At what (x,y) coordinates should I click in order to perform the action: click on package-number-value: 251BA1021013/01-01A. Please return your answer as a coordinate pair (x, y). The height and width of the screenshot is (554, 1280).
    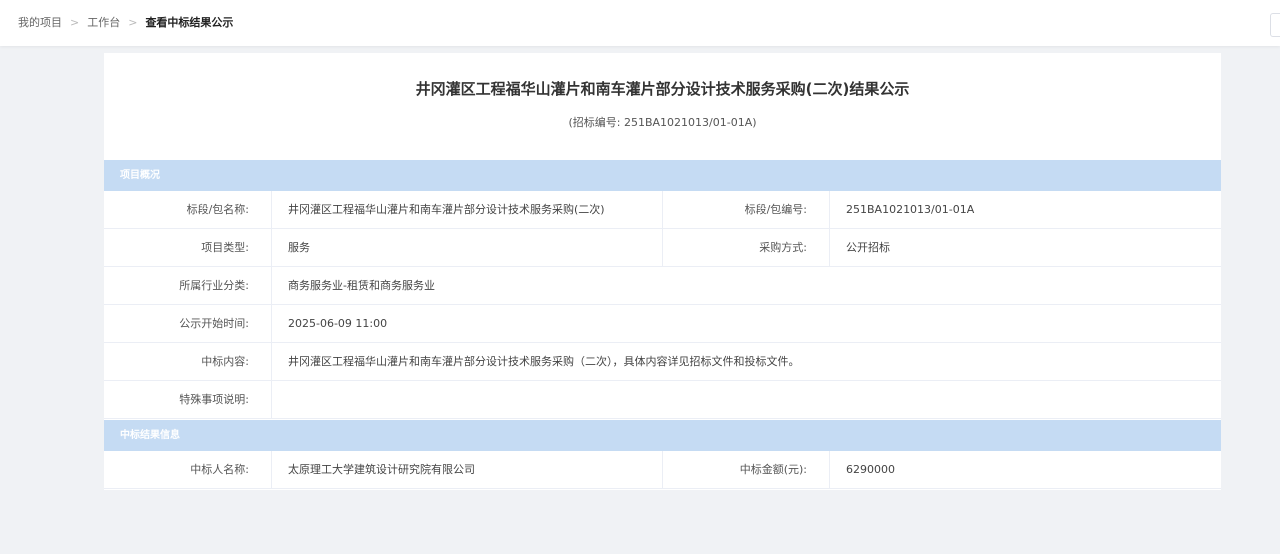
    Looking at the image, I should click on (910, 209).